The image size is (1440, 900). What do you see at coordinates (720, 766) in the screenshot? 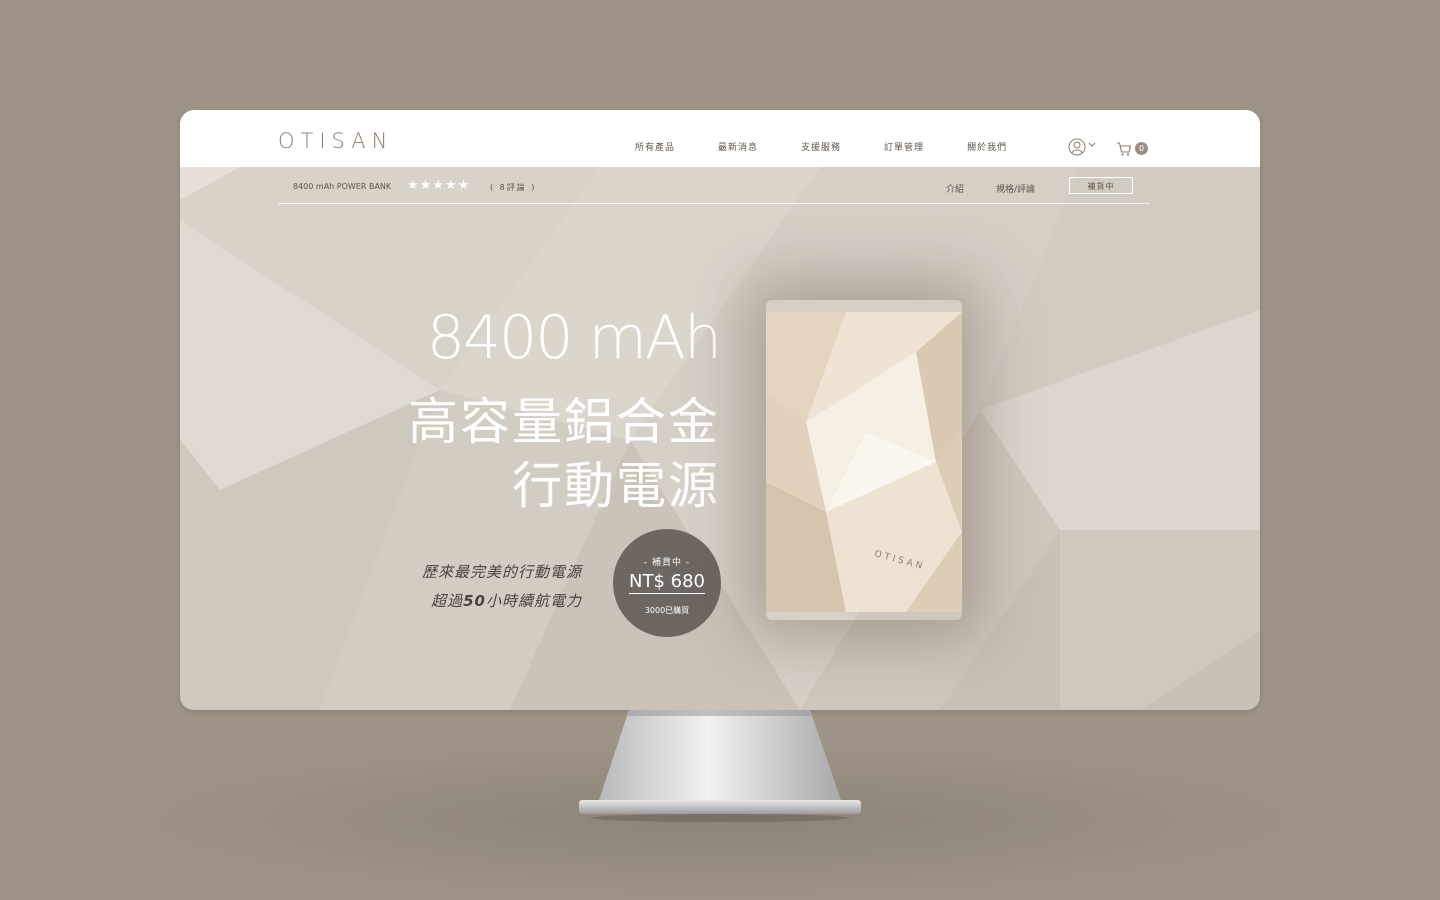
I see `monitor-stand` at bounding box center [720, 766].